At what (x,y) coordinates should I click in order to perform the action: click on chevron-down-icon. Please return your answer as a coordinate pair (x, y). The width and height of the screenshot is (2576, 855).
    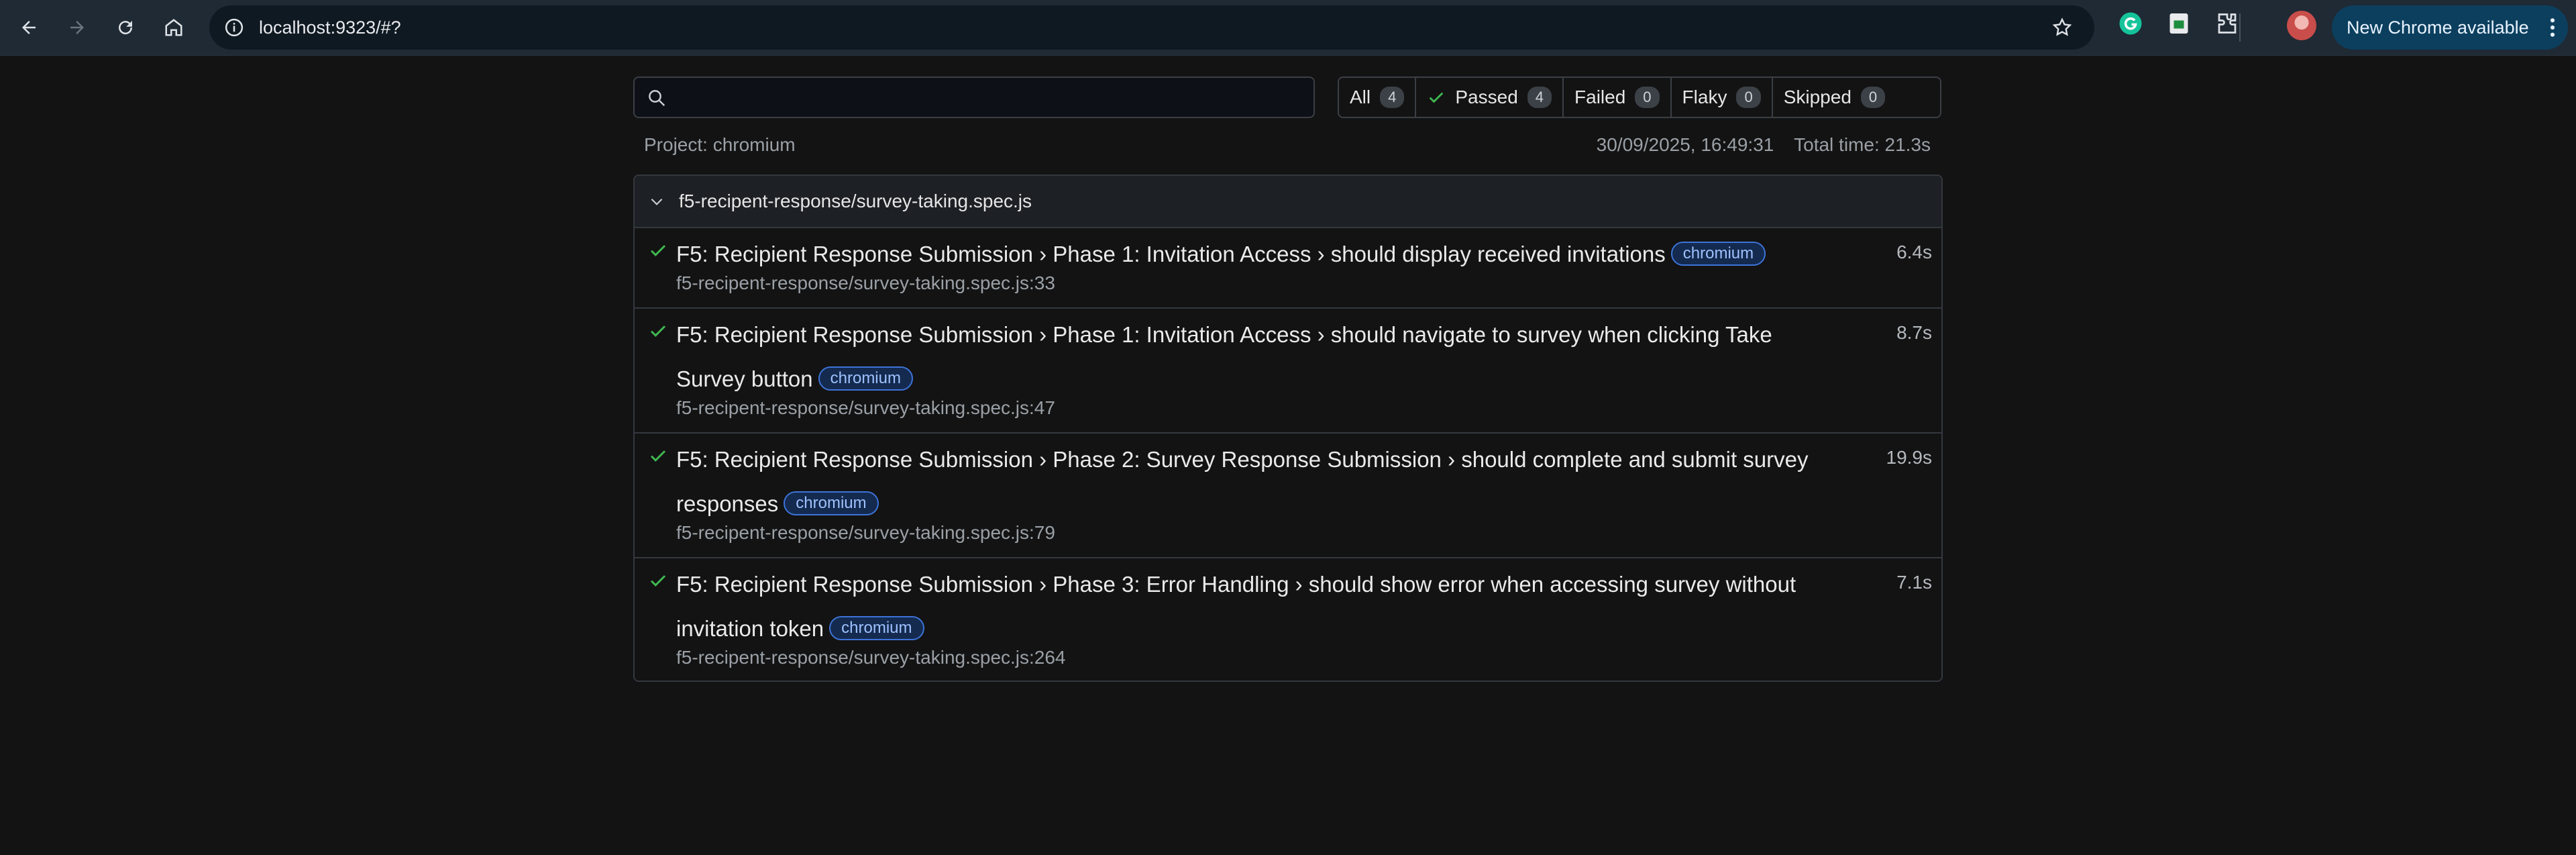
    Looking at the image, I should click on (657, 201).